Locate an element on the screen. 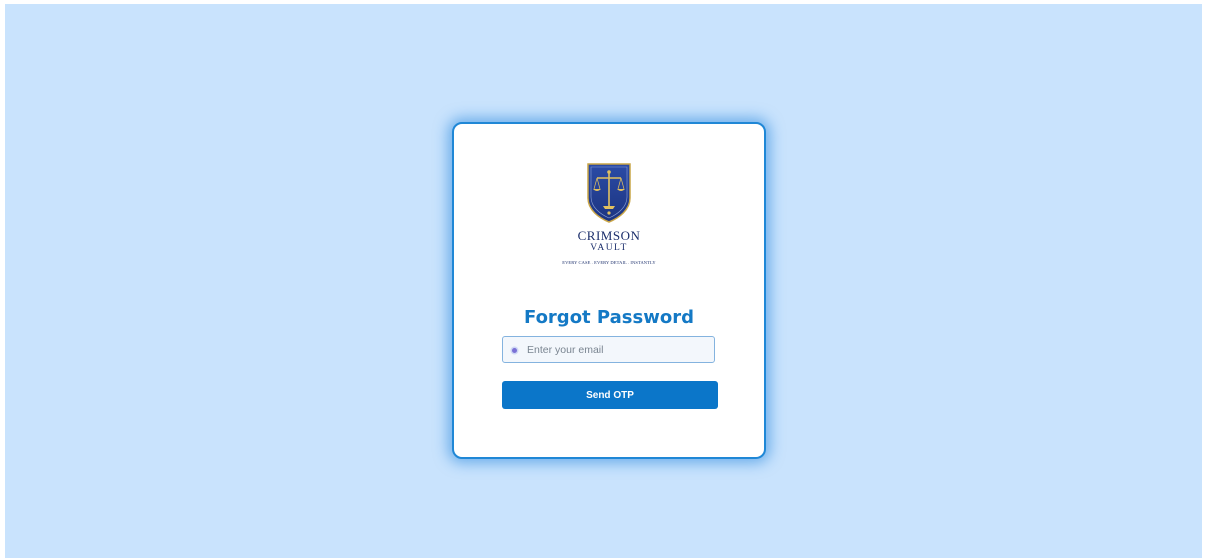 The width and height of the screenshot is (1207, 558). email-field-wrapper is located at coordinates (608, 349).